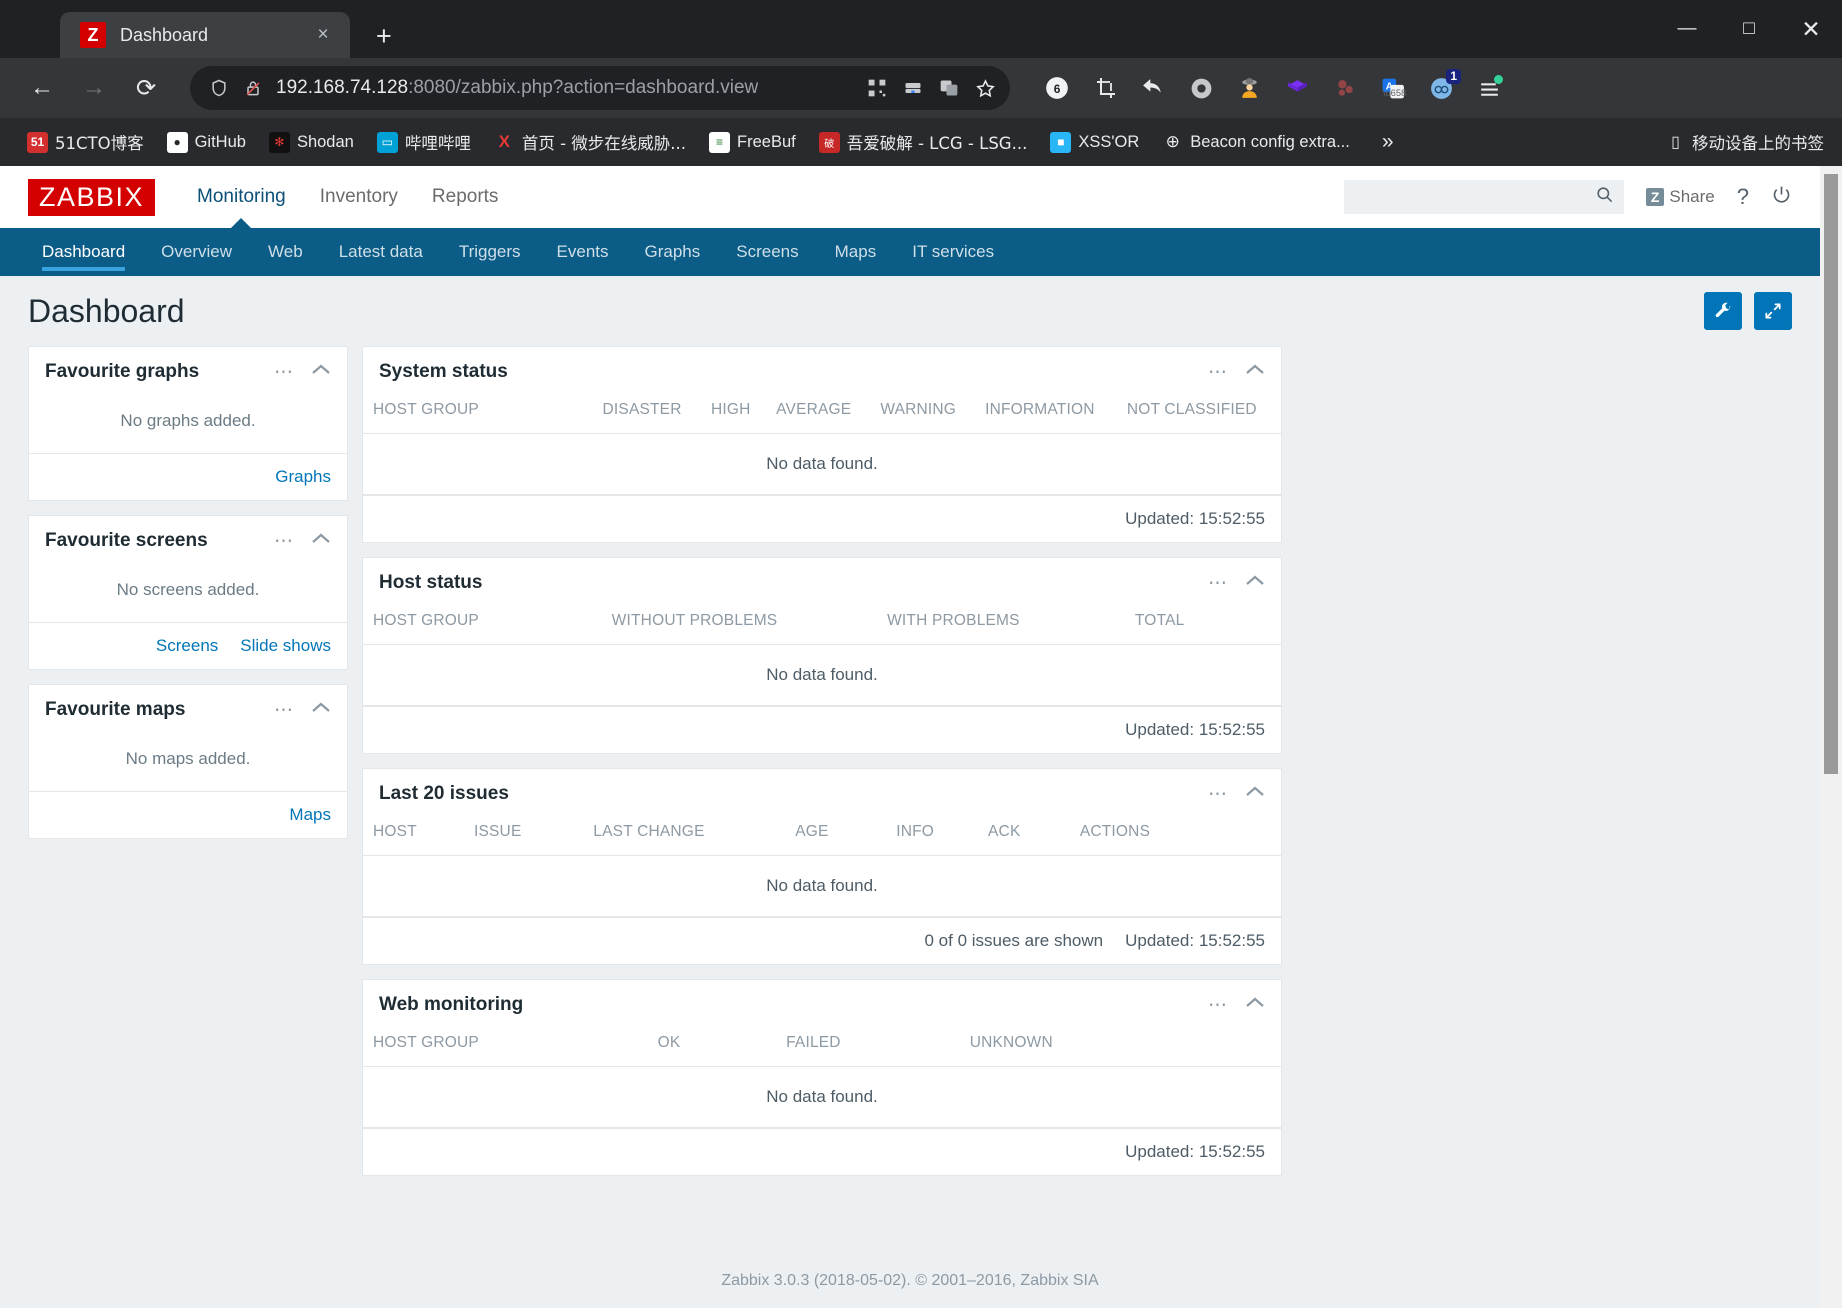  I want to click on help-icon: ?, so click(1743, 197).